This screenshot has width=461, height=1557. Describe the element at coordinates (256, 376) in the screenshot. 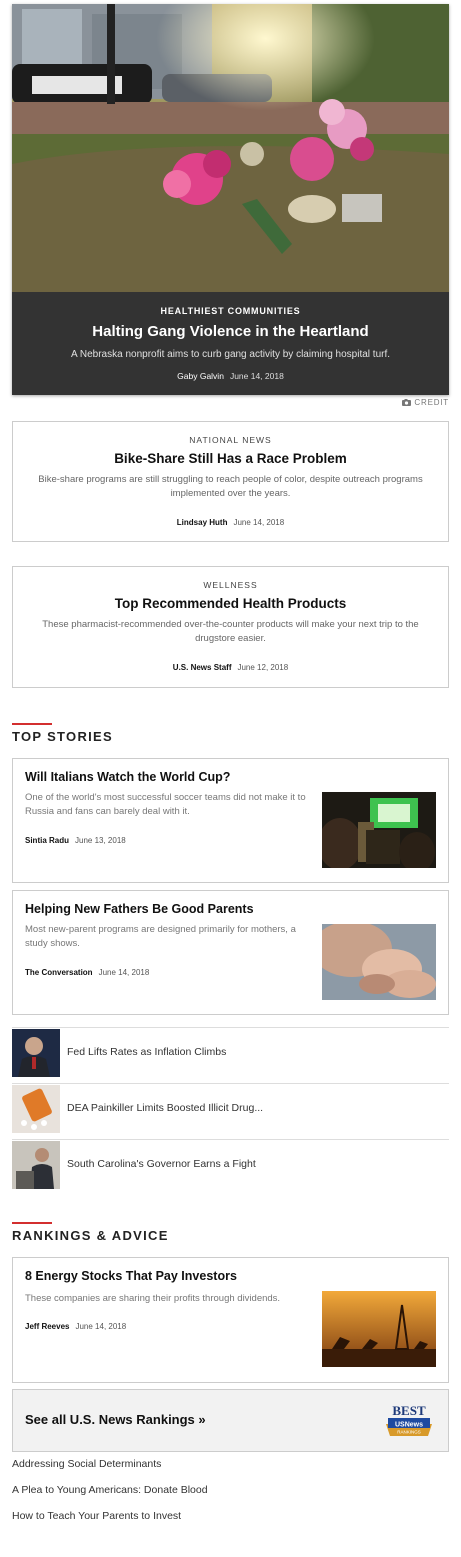

I see `hero-date: June 14, 2018` at that location.